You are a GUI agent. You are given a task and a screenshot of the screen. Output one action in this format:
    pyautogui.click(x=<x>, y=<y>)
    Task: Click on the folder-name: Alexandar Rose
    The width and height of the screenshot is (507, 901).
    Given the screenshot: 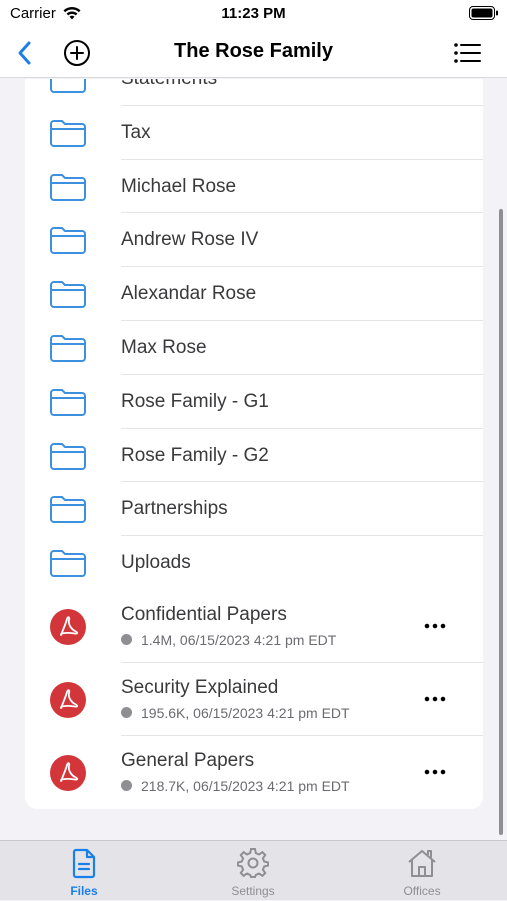 What is the action you would take?
    pyautogui.click(x=189, y=294)
    